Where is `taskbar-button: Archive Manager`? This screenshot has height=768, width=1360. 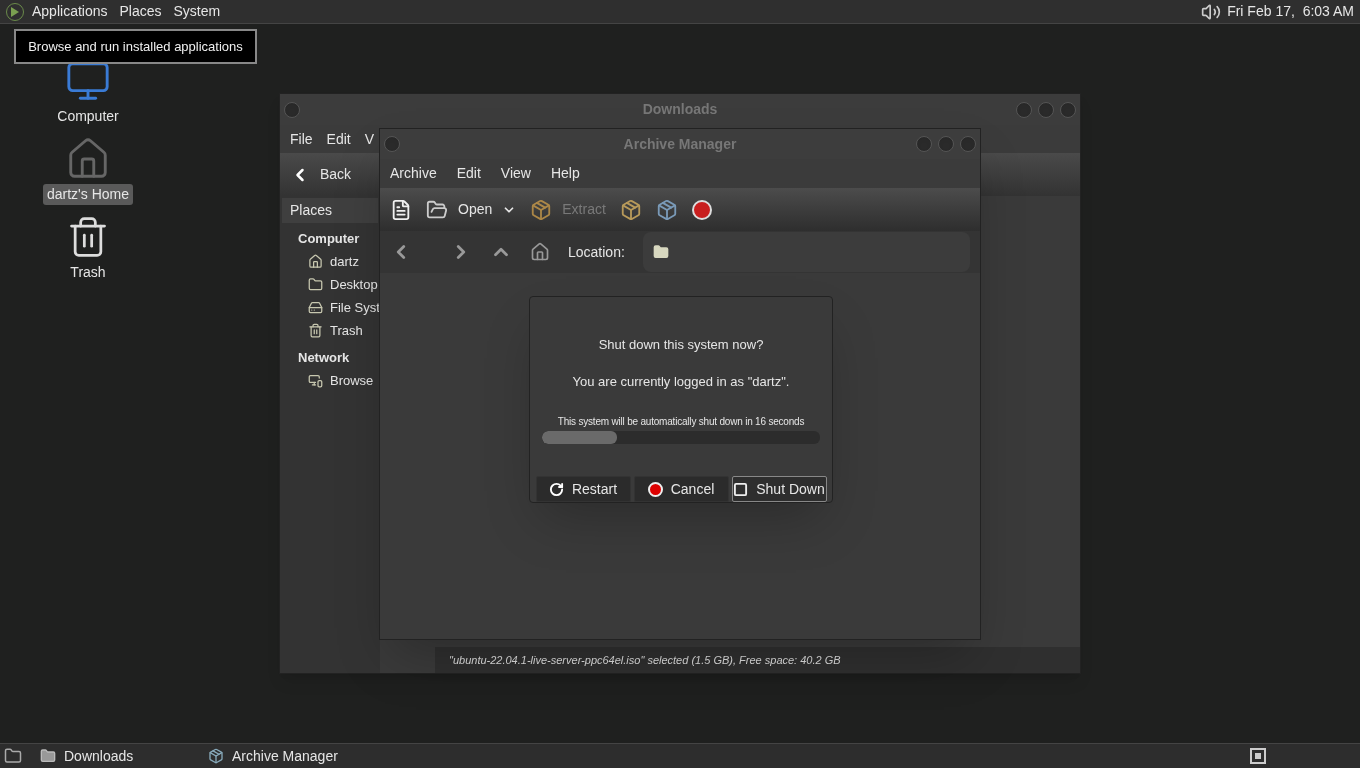 taskbar-button: Archive Manager is located at coordinates (292, 756).